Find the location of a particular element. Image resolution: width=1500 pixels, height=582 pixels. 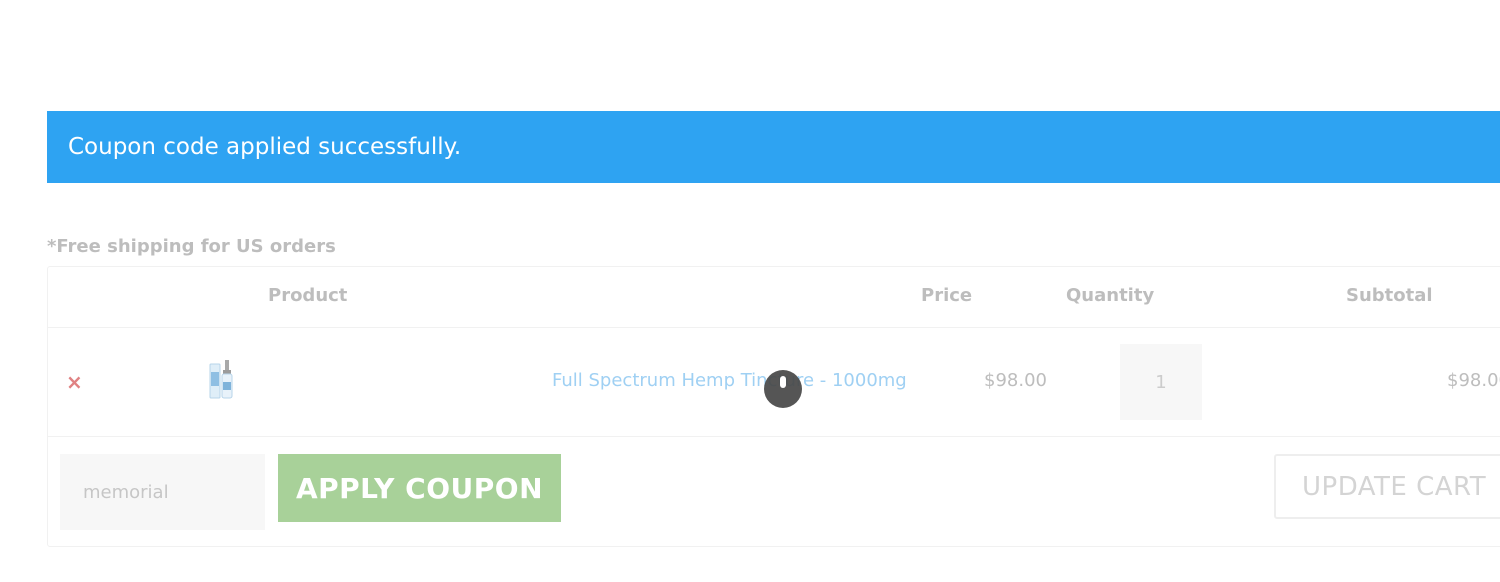

cursor-dot is located at coordinates (783, 382).